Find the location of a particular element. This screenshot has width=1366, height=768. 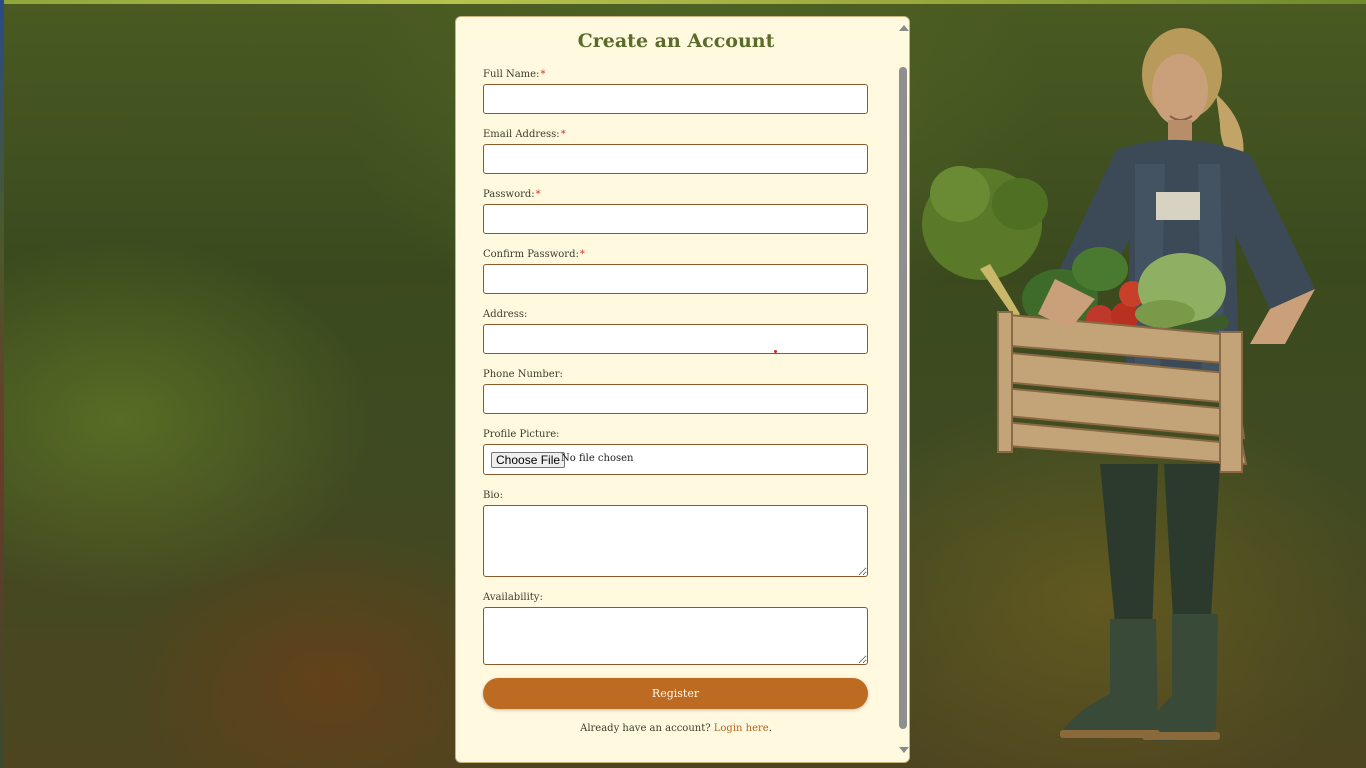

bio-label: Bio: is located at coordinates (493, 495).